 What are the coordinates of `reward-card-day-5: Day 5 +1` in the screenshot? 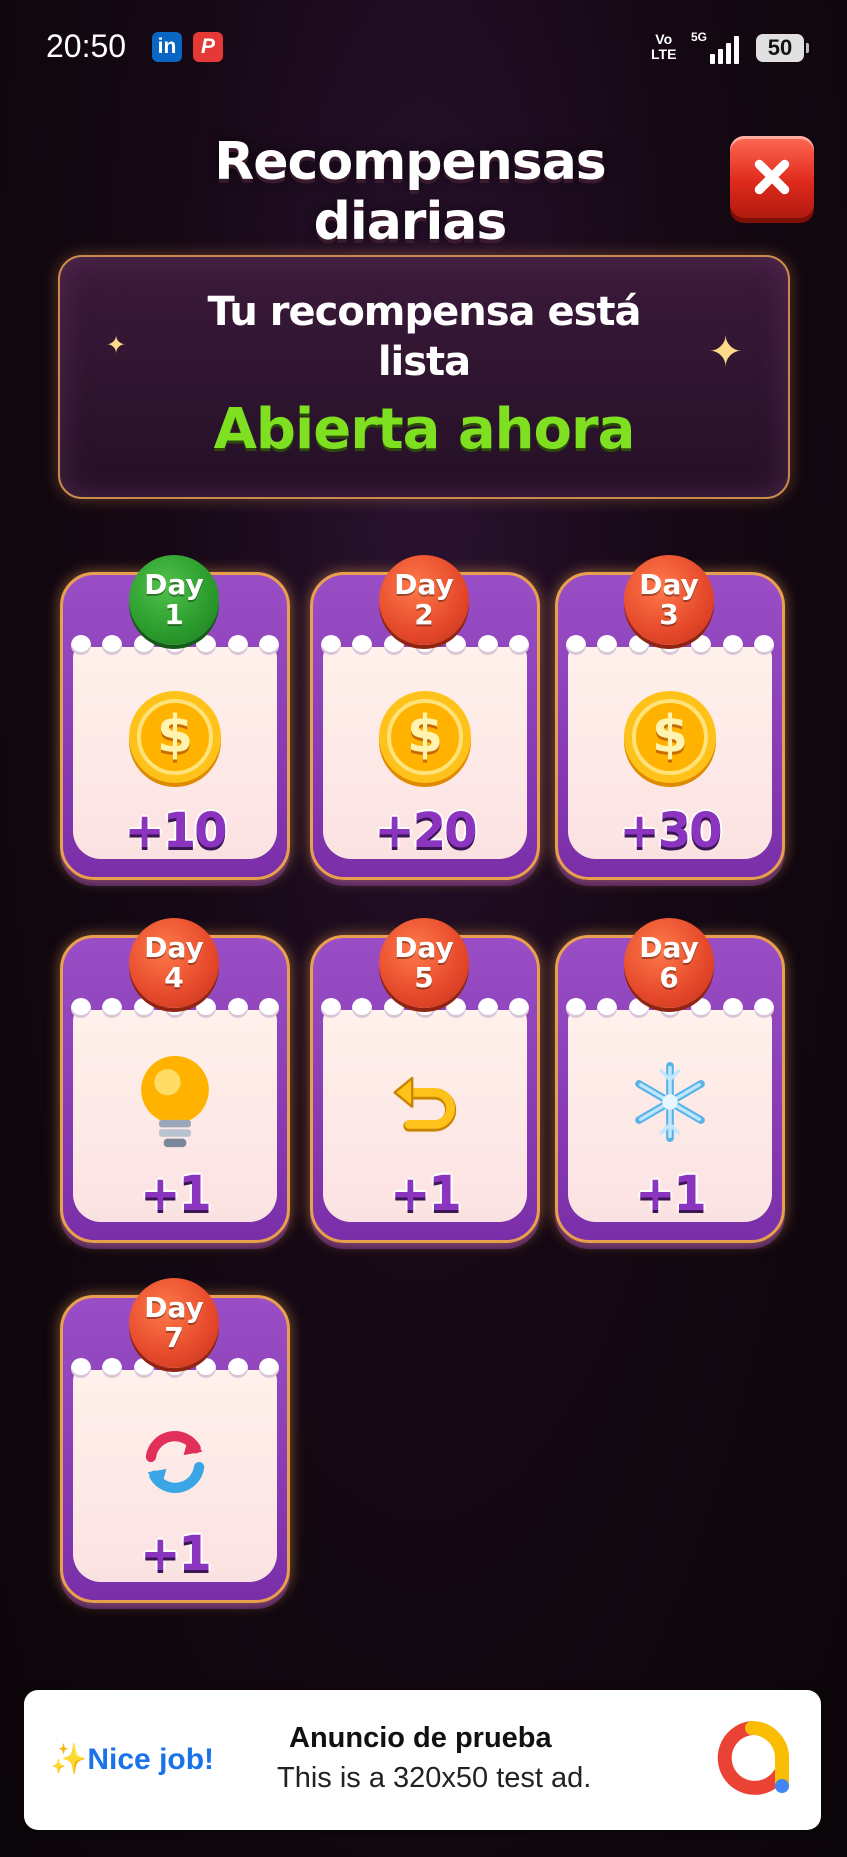 It's located at (425, 1080).